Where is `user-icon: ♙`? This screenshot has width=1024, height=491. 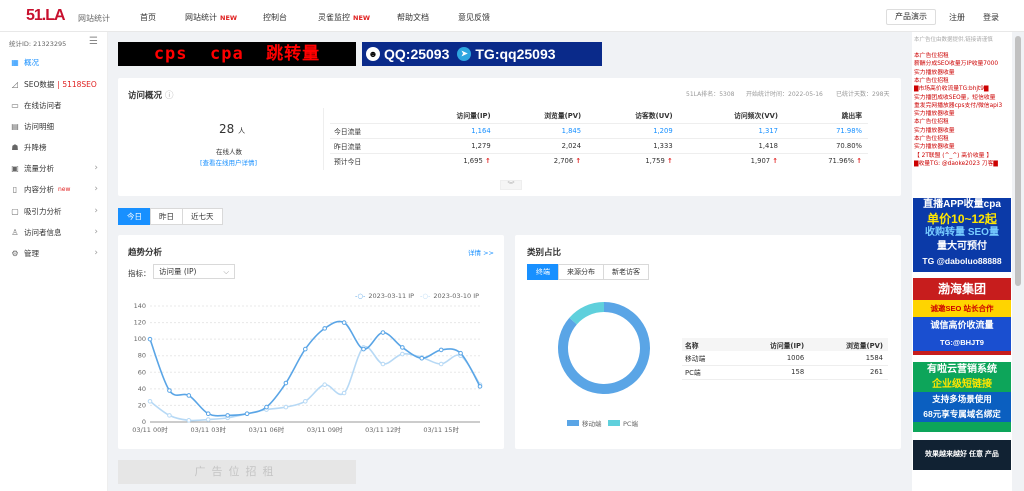 user-icon: ♙ is located at coordinates (15, 232).